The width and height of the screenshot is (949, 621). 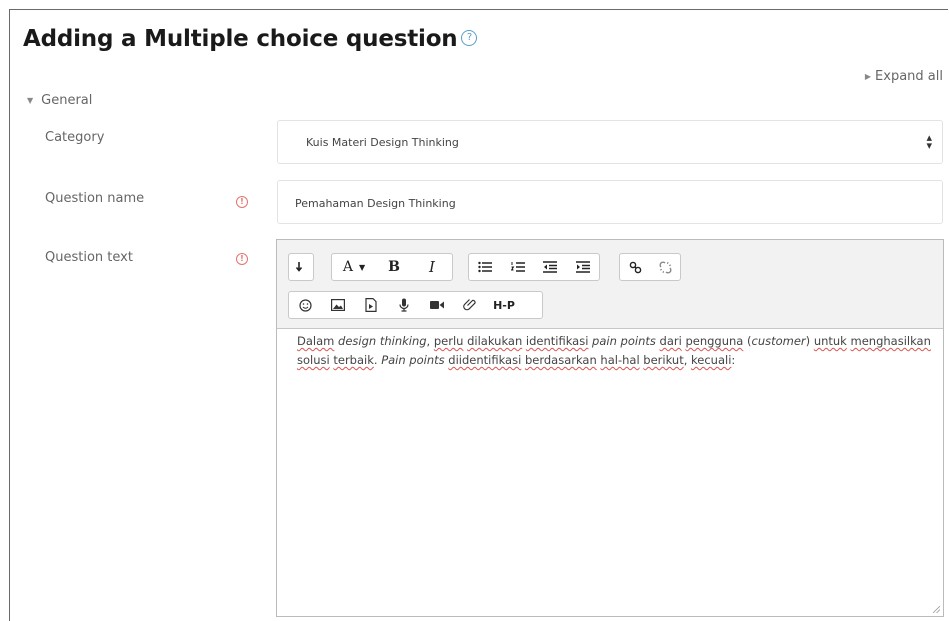 I want to click on editor-text-segment: Pain points, so click(x=413, y=360).